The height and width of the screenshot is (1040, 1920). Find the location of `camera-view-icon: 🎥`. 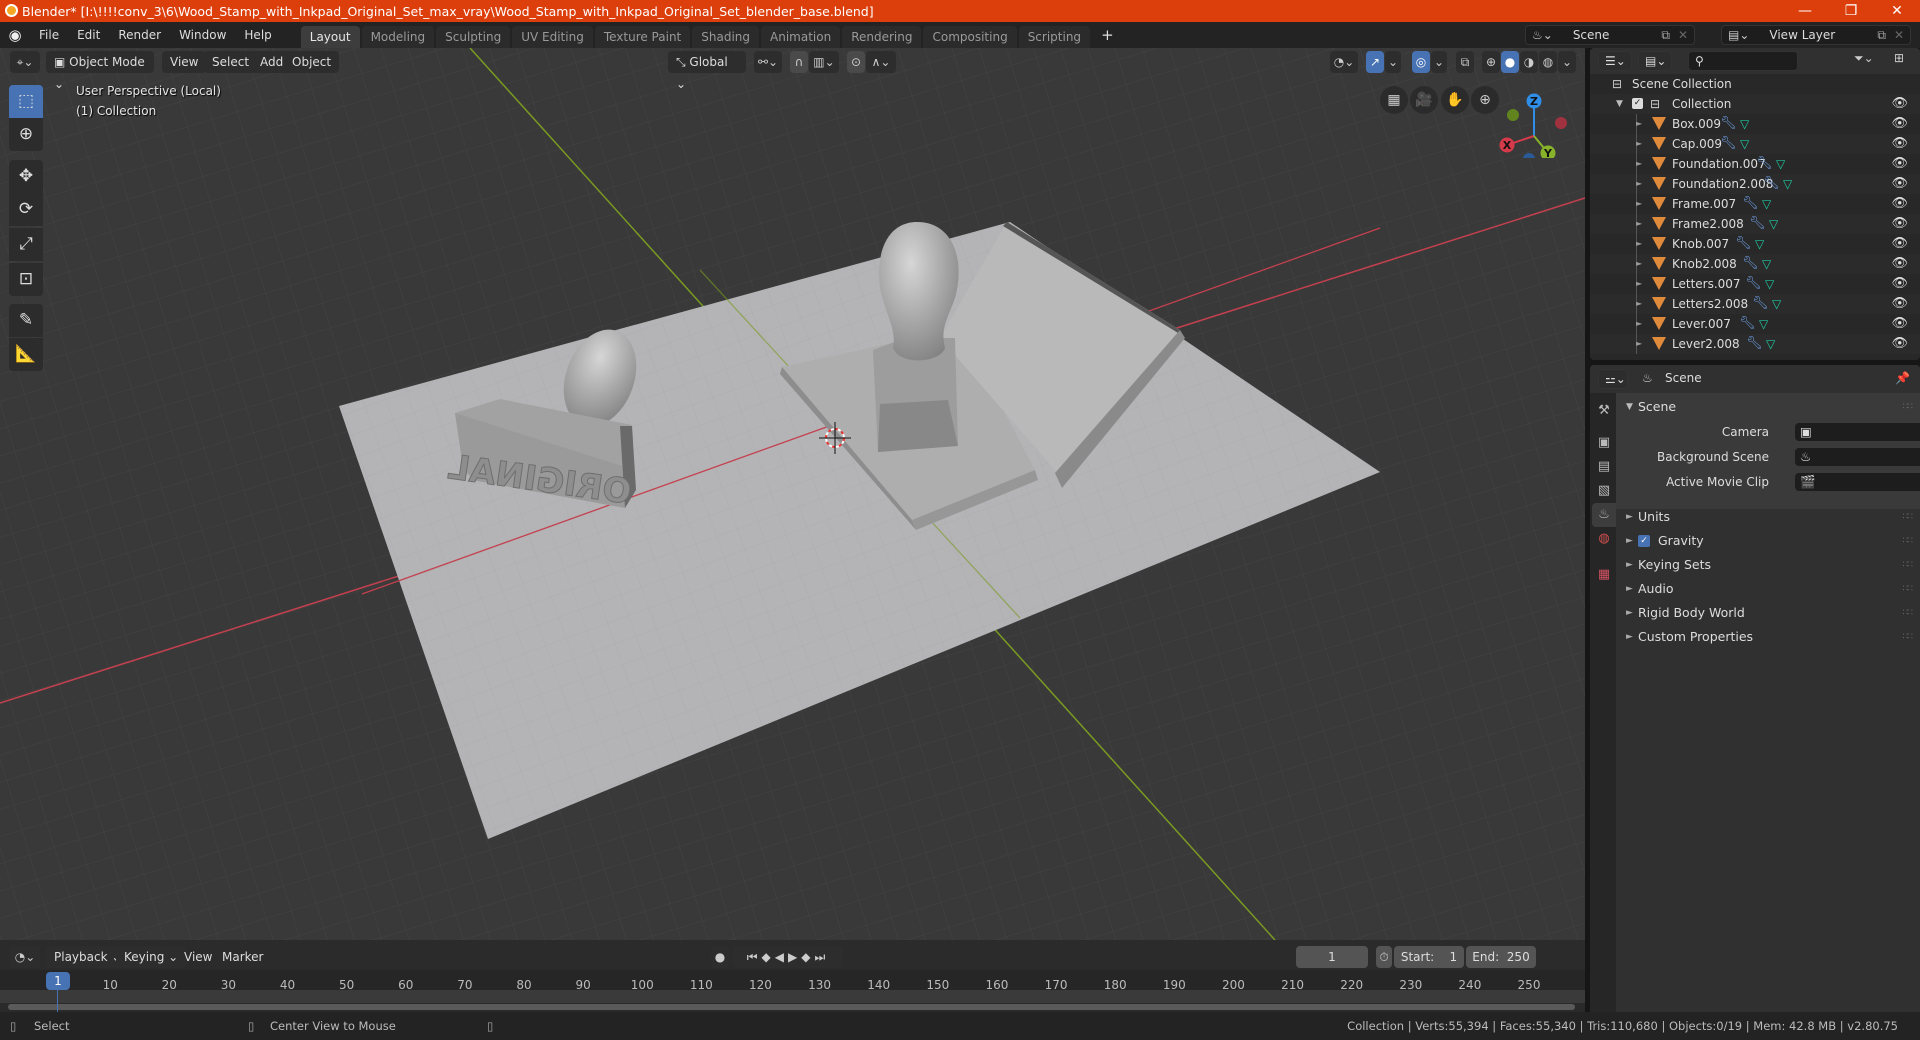

camera-view-icon: 🎥 is located at coordinates (1424, 100).